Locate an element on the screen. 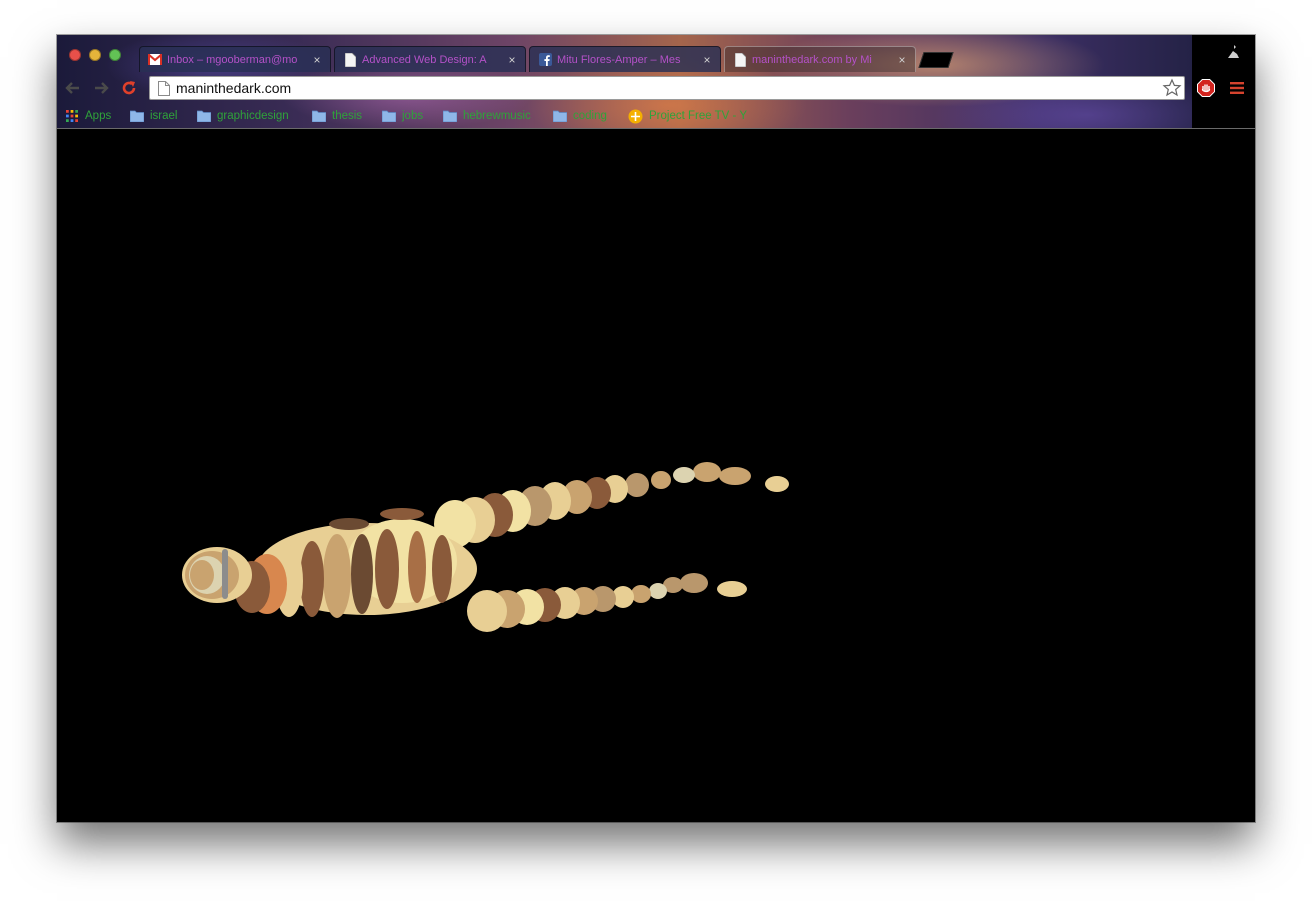  address-bar is located at coordinates (667, 88).